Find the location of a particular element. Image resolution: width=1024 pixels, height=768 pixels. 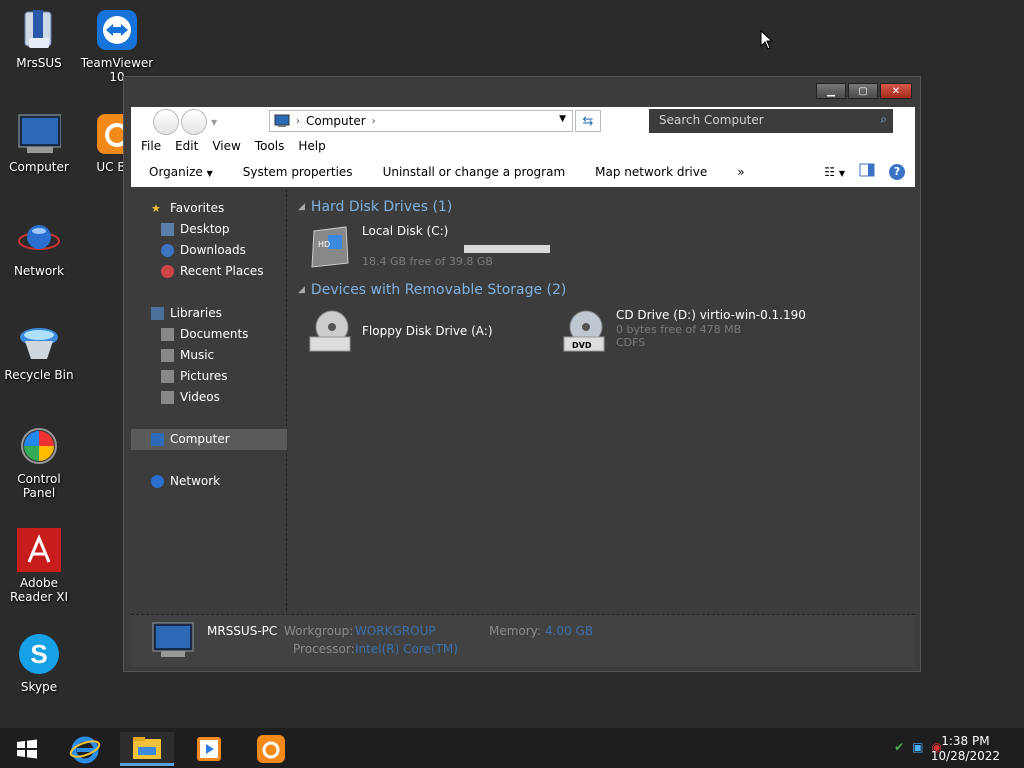

maximize-button: ▢ is located at coordinates (863, 91).